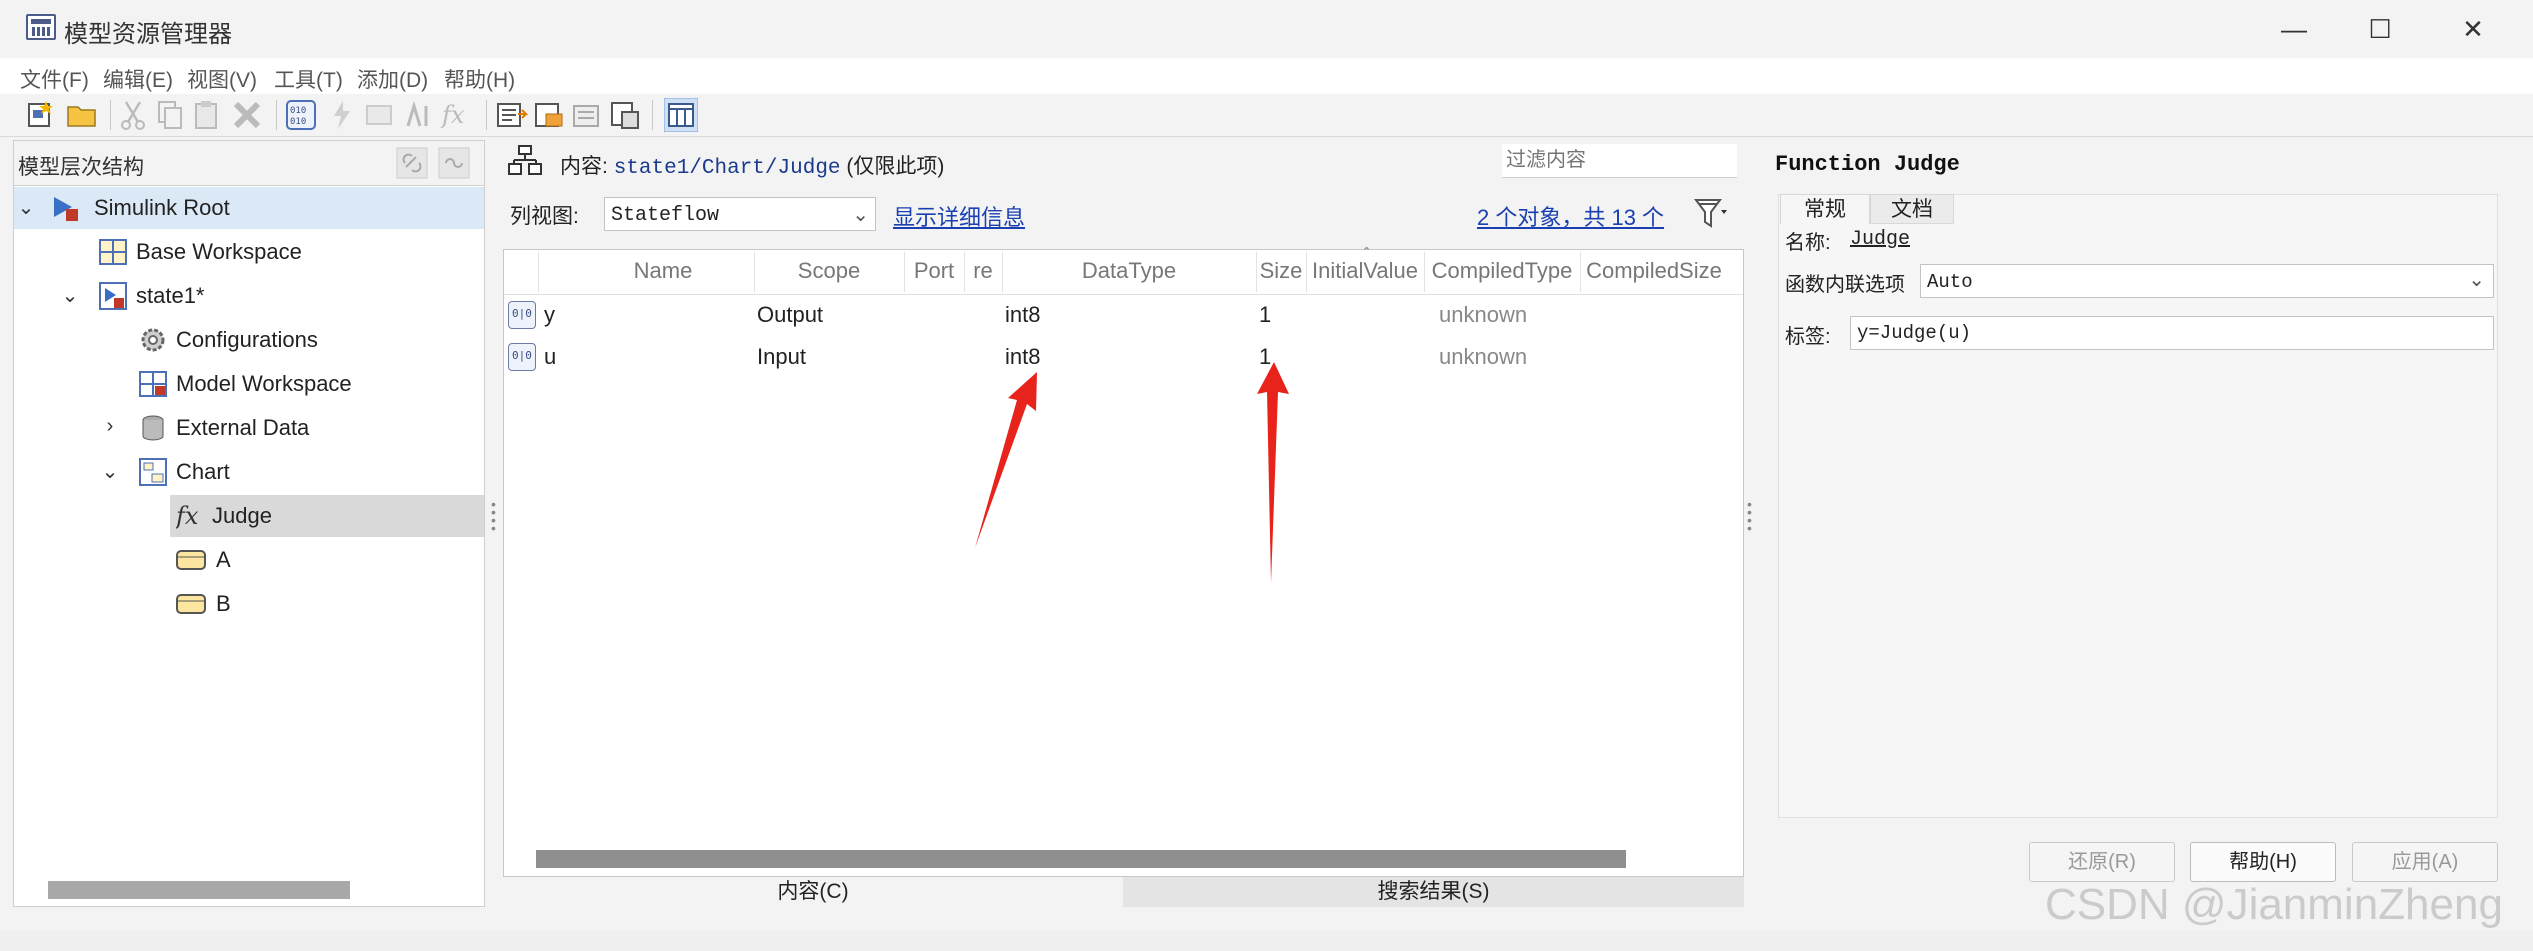  I want to click on add-event-icon, so click(342, 115).